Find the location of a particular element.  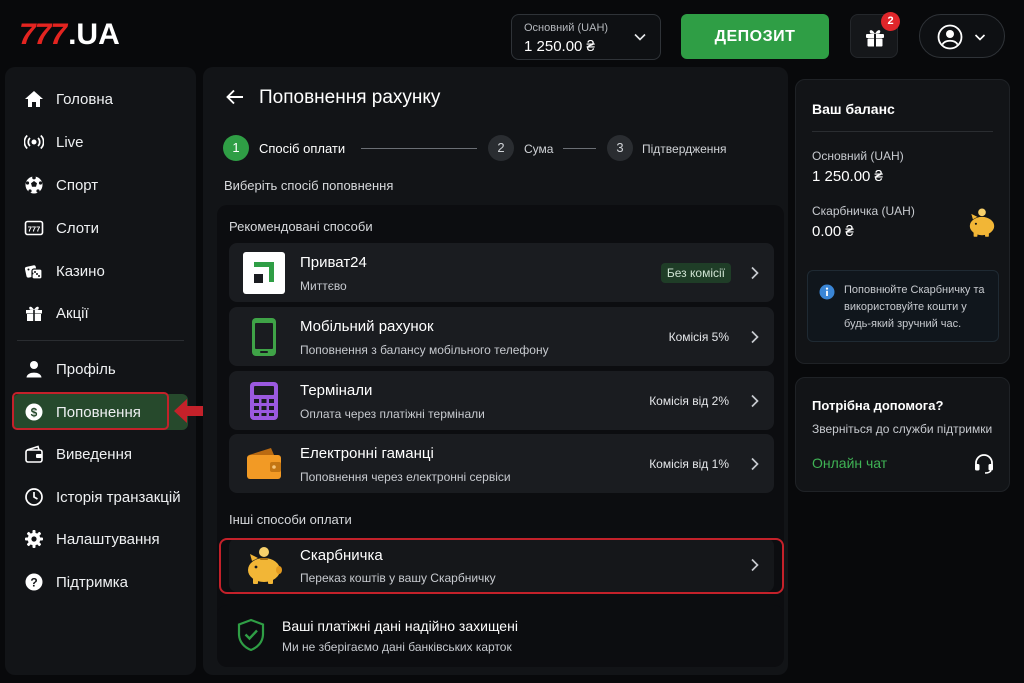

sidebar-item-support: ? Підтримка is located at coordinates (100, 582).